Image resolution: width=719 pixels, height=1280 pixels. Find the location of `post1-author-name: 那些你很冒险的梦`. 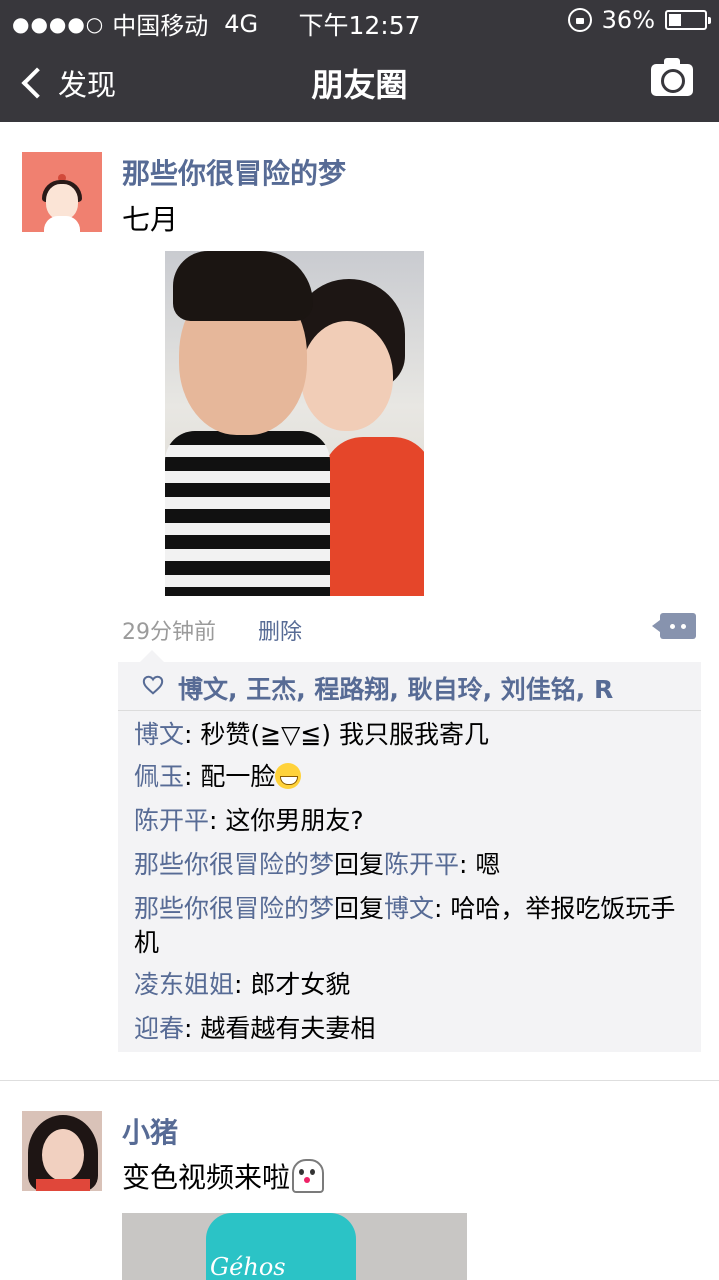

post1-author-name: 那些你很冒险的梦 is located at coordinates (234, 172).